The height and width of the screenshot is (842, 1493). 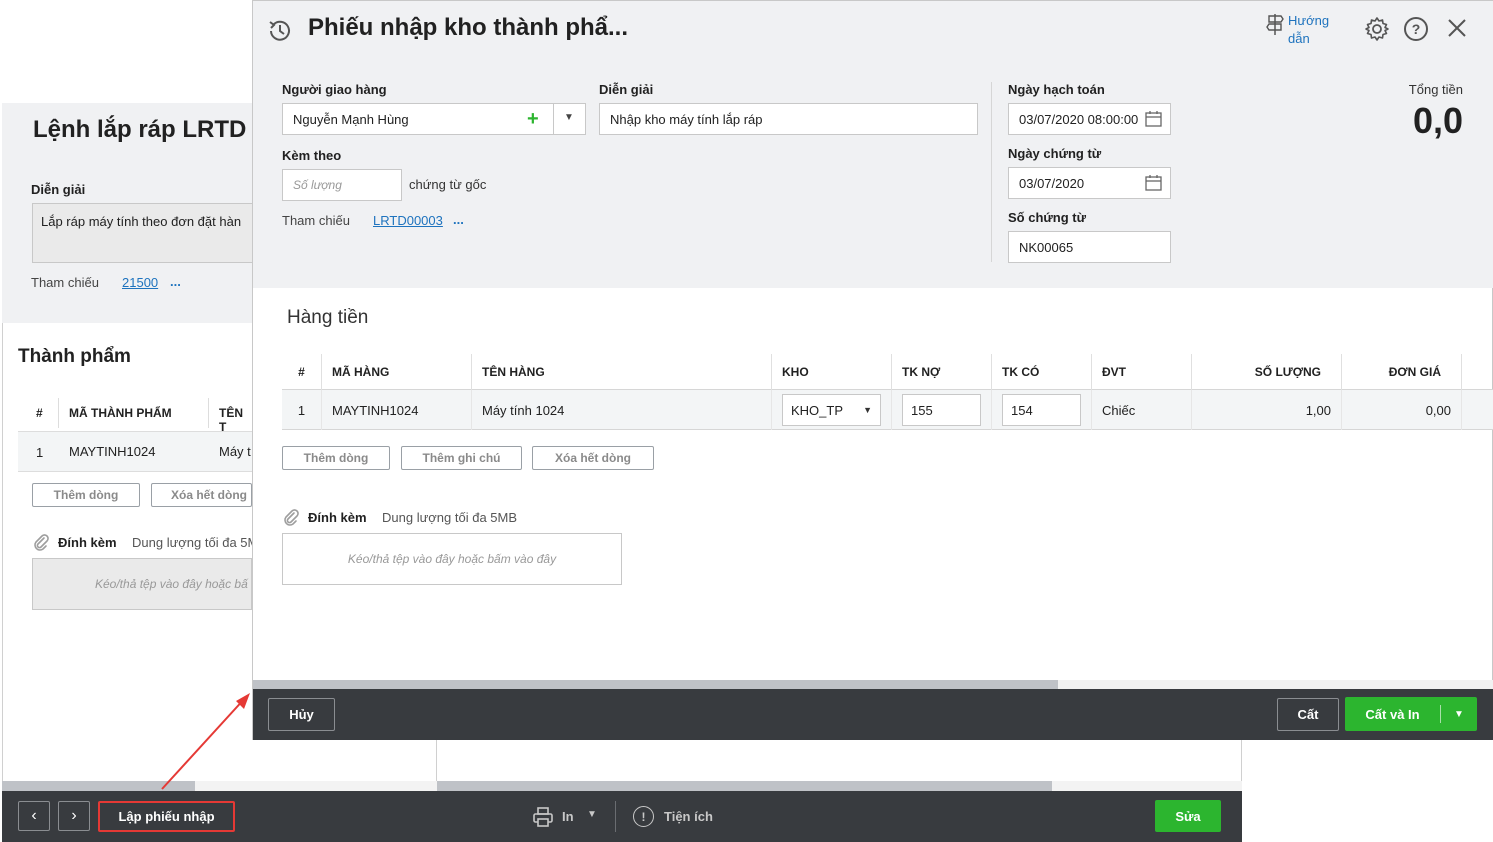 I want to click on bg-section-title: Thành phẩm, so click(x=74, y=356).